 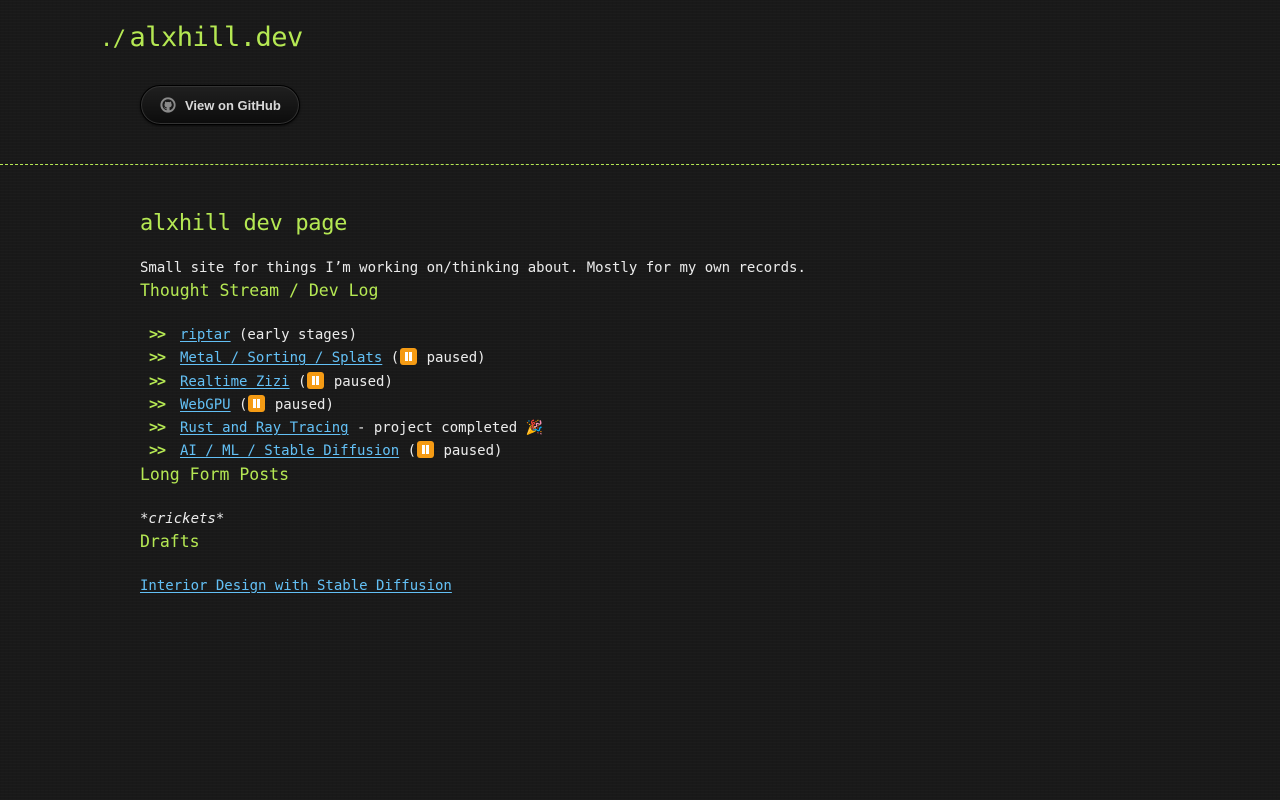 What do you see at coordinates (710, 404) in the screenshot?
I see `list-item: >> WebGPU ( paused)` at bounding box center [710, 404].